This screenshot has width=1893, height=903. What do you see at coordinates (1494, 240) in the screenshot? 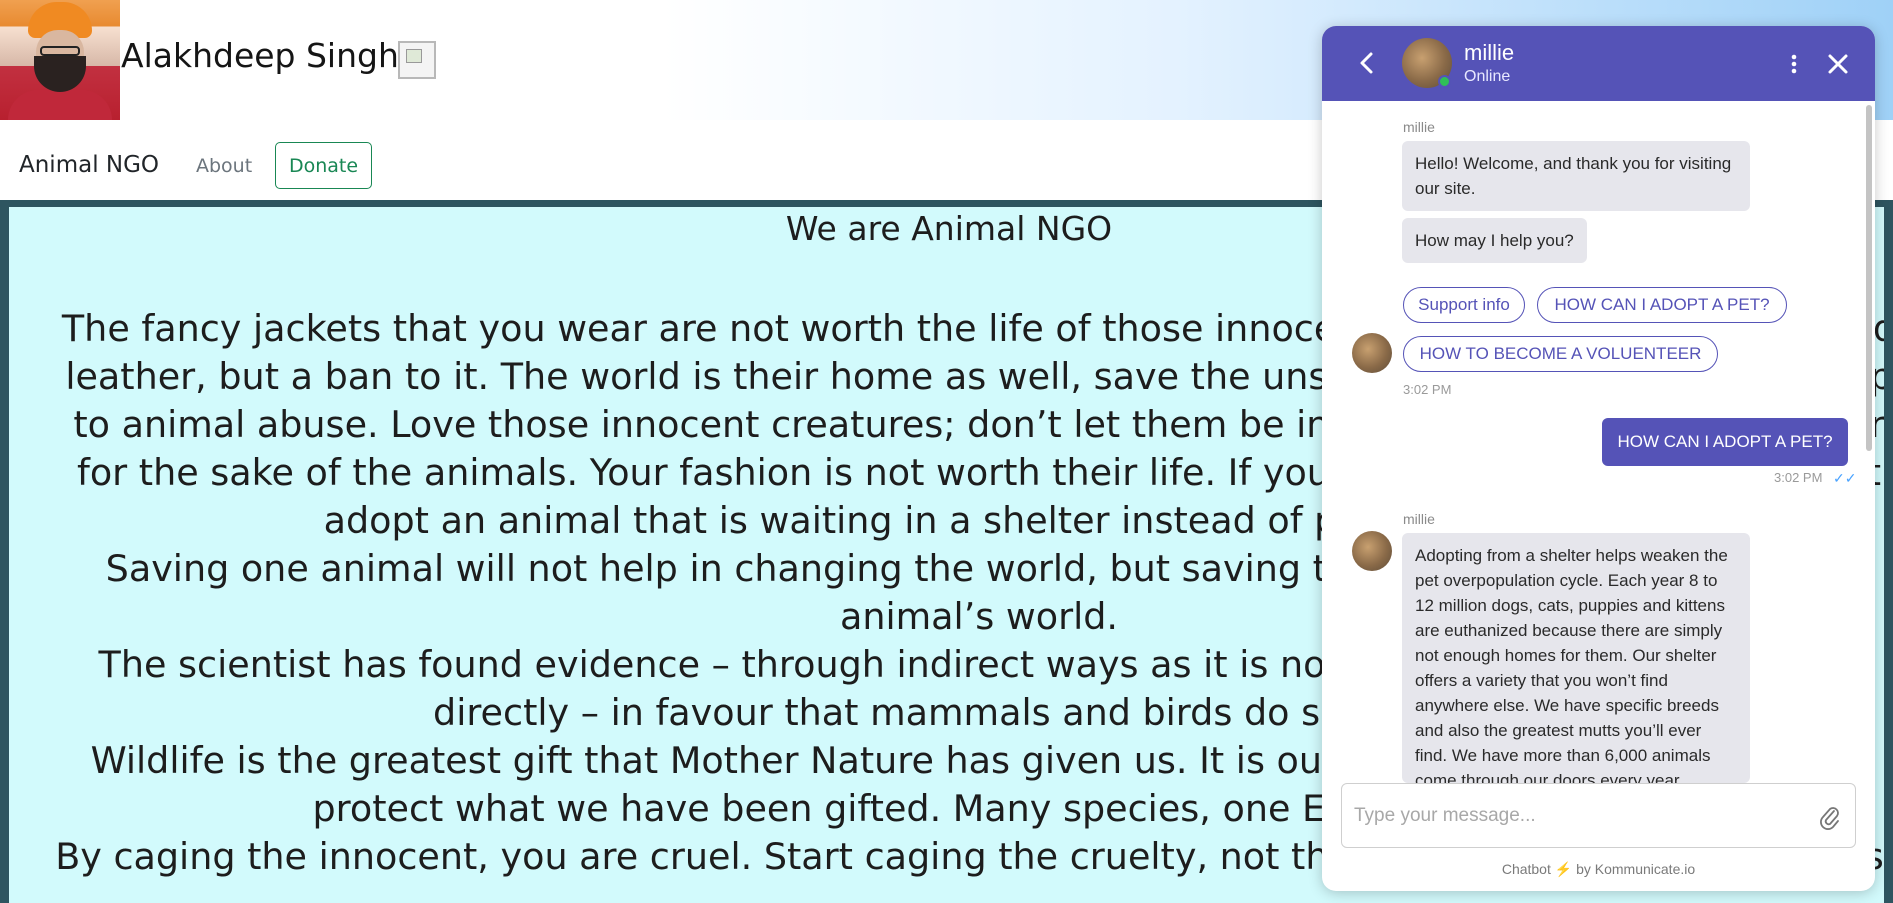
I see `message-bubble: How may I help you?` at bounding box center [1494, 240].